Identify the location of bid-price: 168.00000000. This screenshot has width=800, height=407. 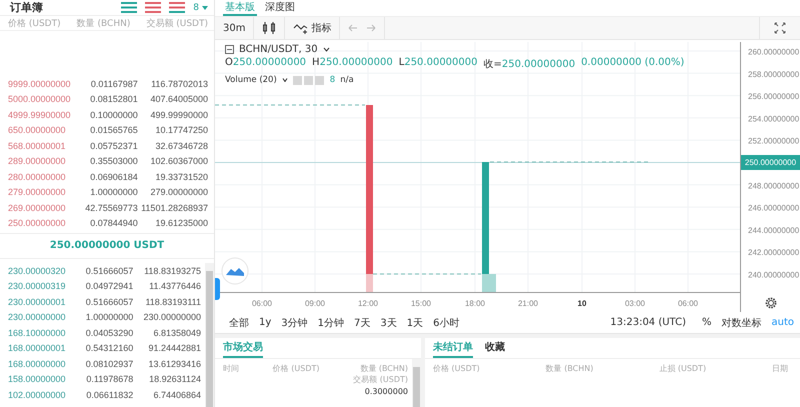
(37, 363).